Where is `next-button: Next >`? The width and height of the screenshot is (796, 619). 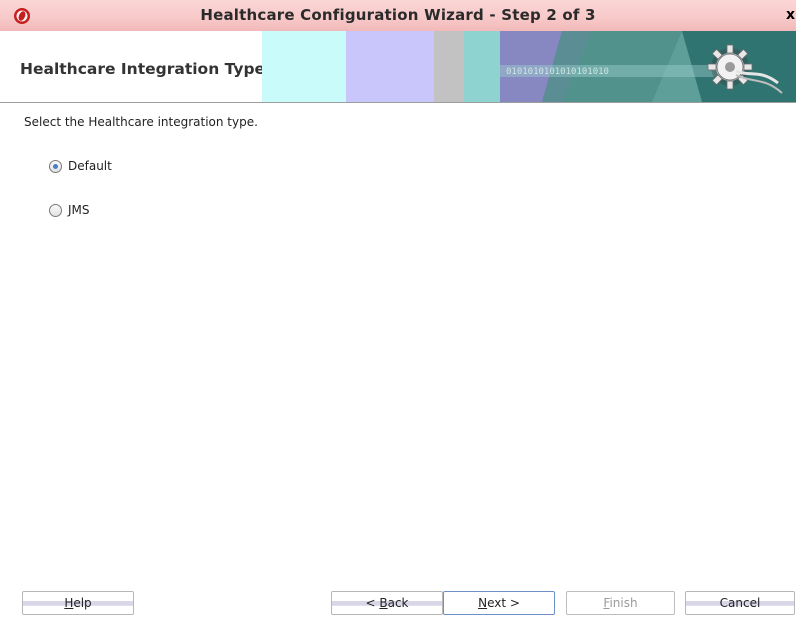 next-button: Next > is located at coordinates (499, 603).